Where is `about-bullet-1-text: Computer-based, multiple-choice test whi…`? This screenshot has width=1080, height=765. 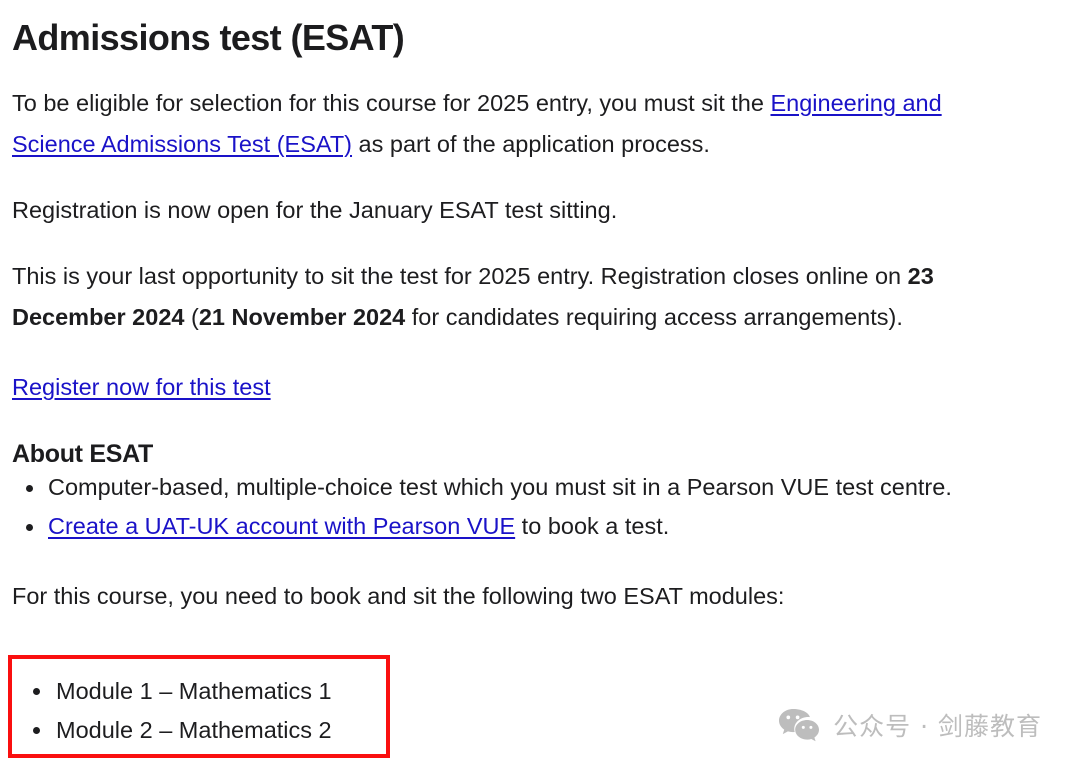
about-bullet-1-text: Computer-based, multiple-choice test whi… is located at coordinates (500, 487).